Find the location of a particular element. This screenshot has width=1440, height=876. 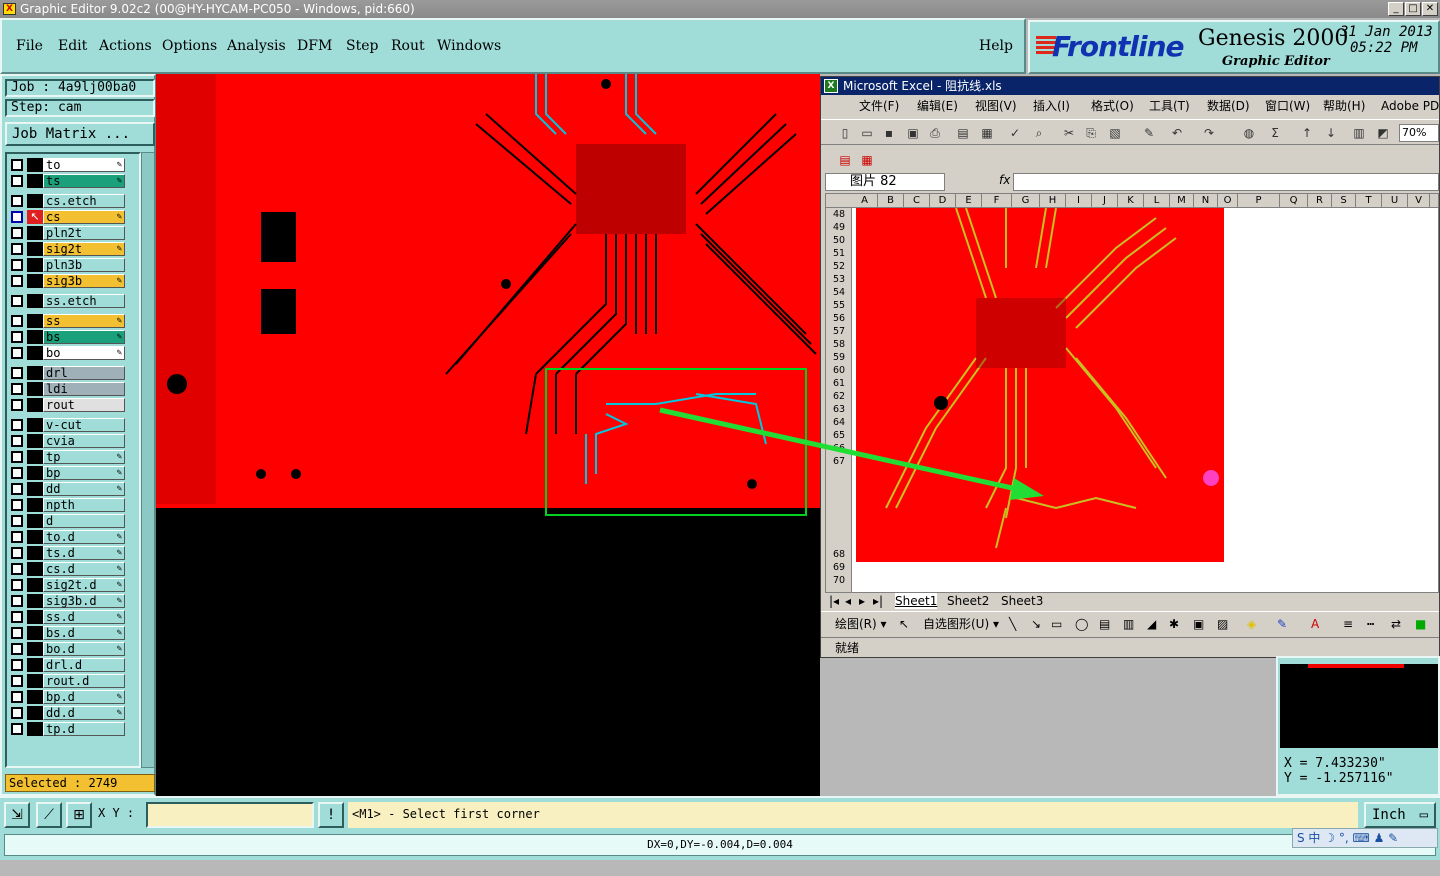

sheet-nav-last-icon: ▸| is located at coordinates (878, 601).